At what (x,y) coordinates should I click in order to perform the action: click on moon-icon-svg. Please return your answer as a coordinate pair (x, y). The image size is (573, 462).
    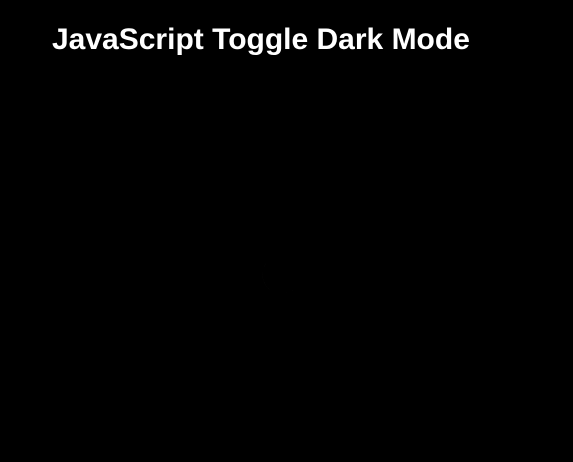
    Looking at the image, I should click on (278, 277).